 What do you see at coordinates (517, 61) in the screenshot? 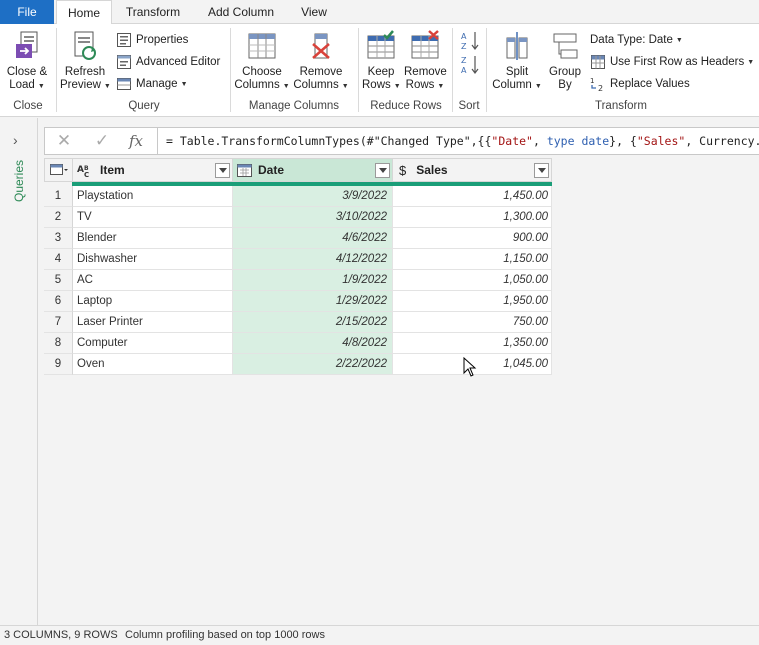
I see `split-column-button: Split Column ▼` at bounding box center [517, 61].